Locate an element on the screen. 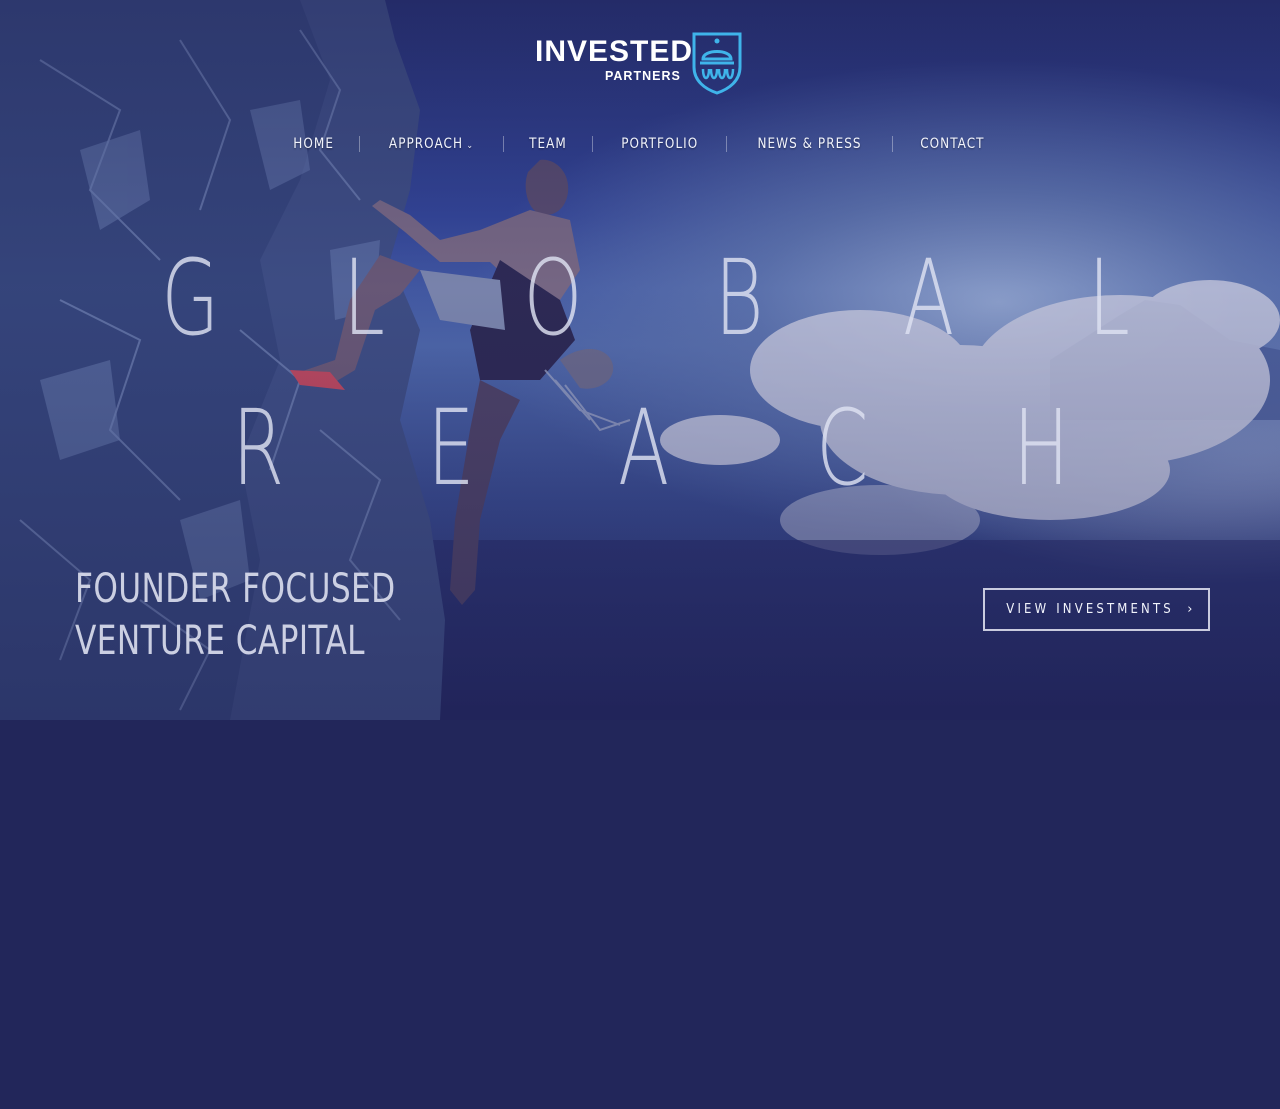 This screenshot has width=1280, height=1109. hero-letter: R is located at coordinates (258, 448).